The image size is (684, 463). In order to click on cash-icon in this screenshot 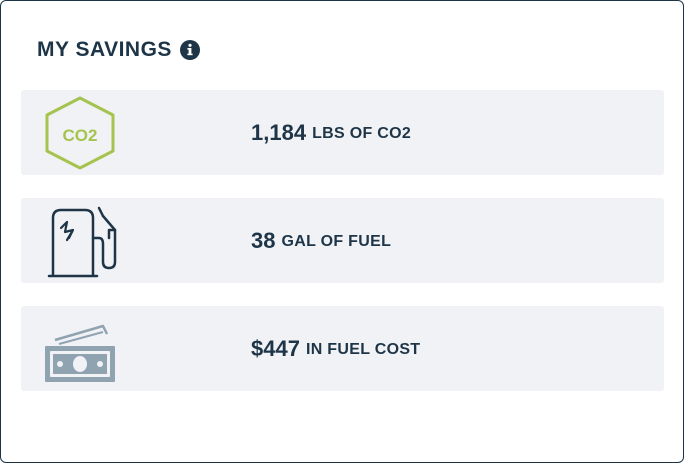, I will do `click(80, 349)`.